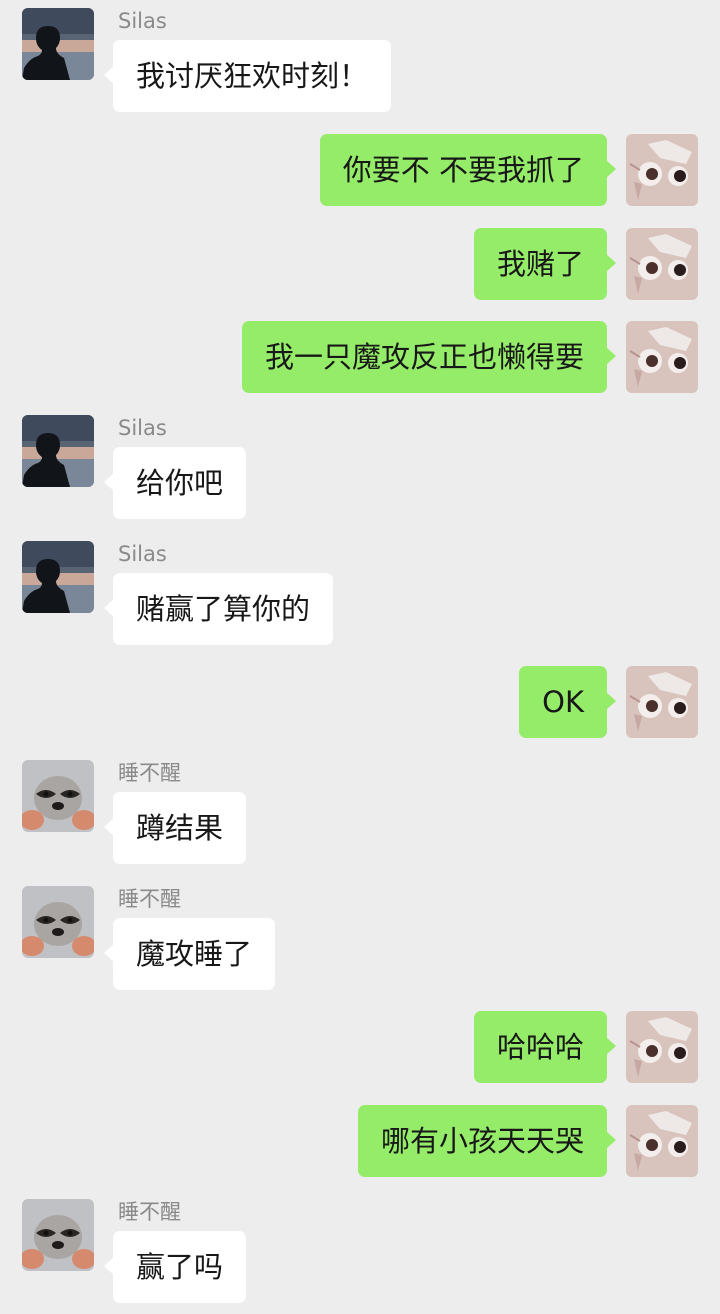 This screenshot has width=720, height=1314. Describe the element at coordinates (429, 357) in the screenshot. I see `message-bubble: 我一只魔攻反正也懒得要` at that location.